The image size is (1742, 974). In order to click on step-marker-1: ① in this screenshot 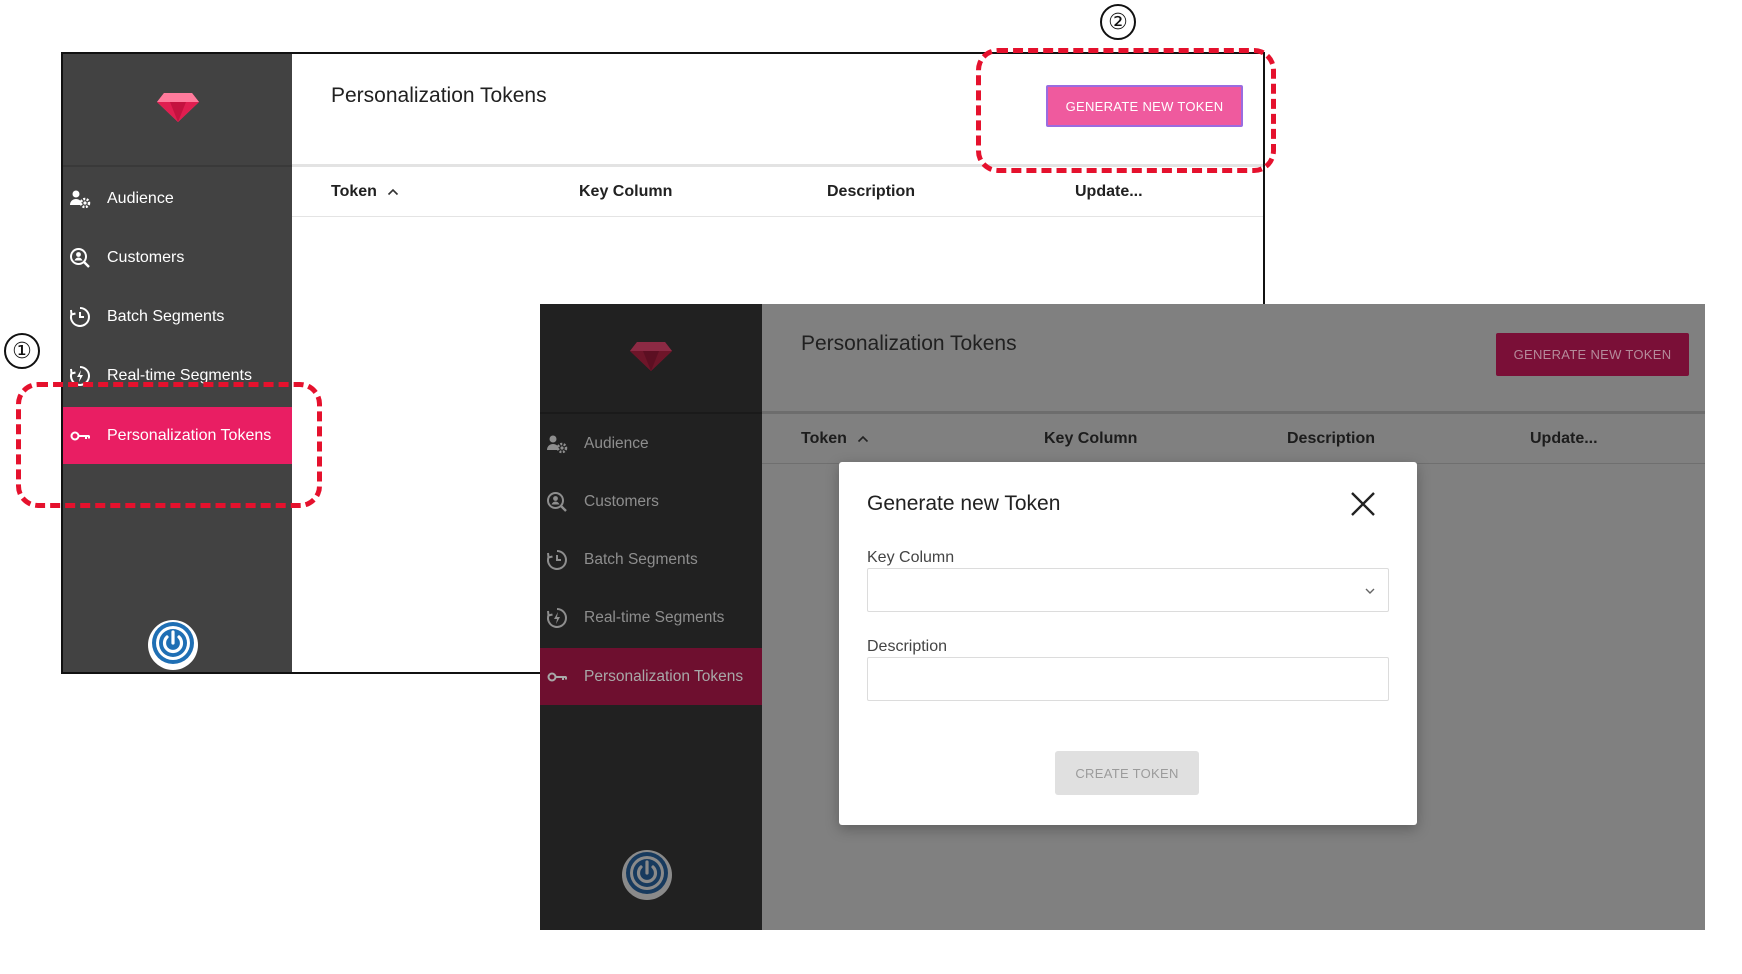, I will do `click(22, 351)`.